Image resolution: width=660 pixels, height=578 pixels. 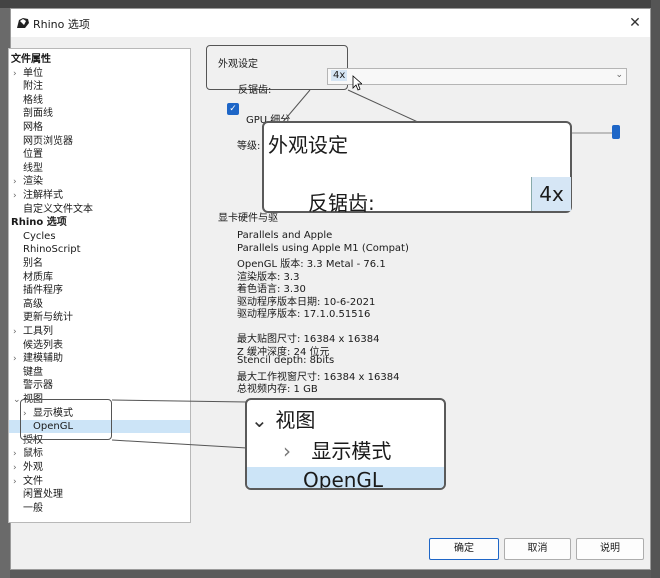 What do you see at coordinates (48, 141) in the screenshot?
I see `tree-item-label: 网页浏览器` at bounding box center [48, 141].